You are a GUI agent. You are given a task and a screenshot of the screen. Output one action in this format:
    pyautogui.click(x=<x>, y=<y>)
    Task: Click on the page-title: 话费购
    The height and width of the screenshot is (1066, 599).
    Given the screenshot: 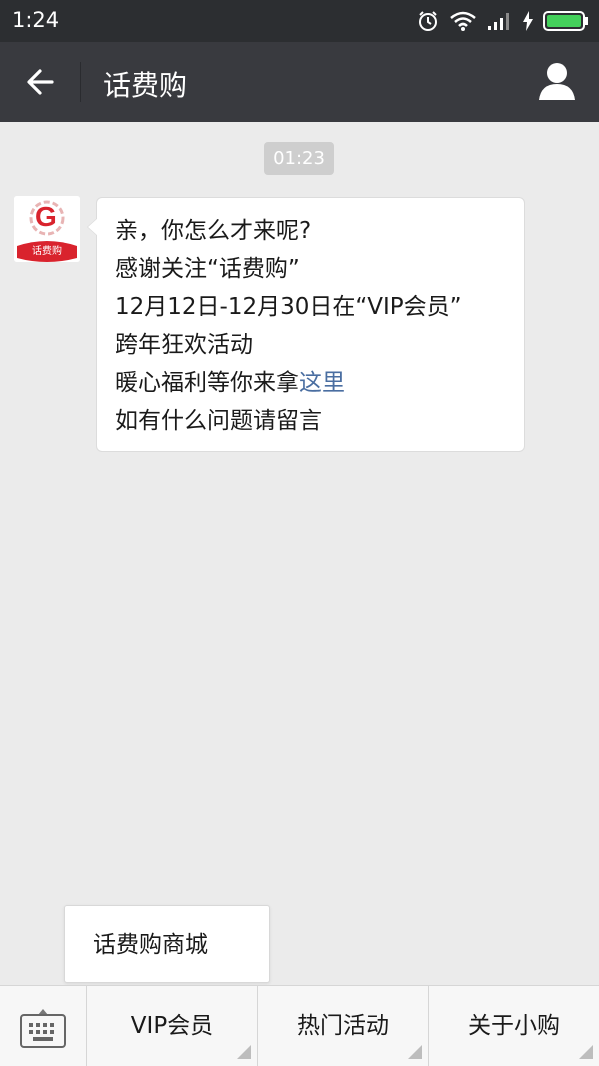 What is the action you would take?
    pyautogui.click(x=145, y=85)
    